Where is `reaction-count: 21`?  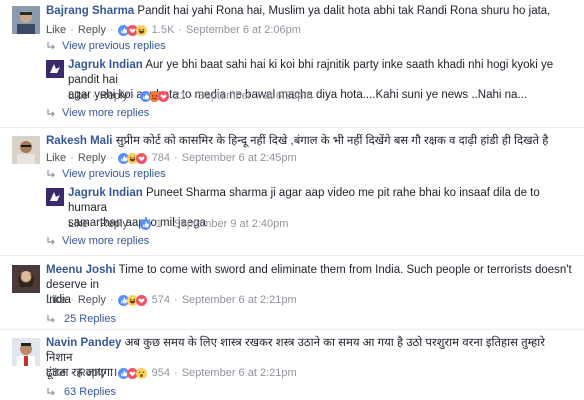
reaction-count: 21 is located at coordinates (180, 96).